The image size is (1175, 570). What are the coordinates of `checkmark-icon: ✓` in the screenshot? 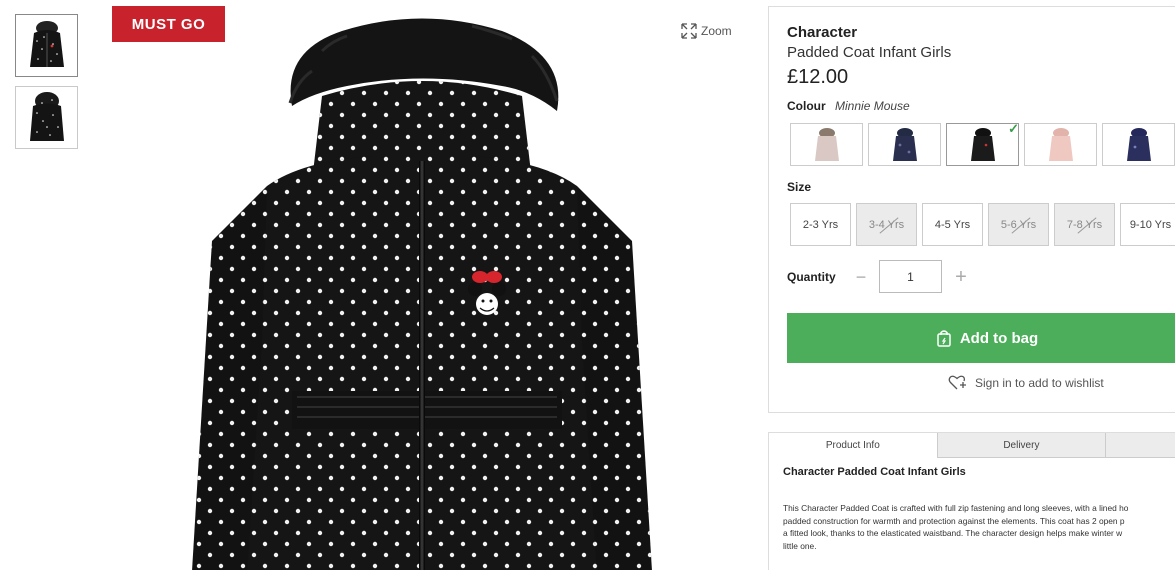 It's located at (1013, 128).